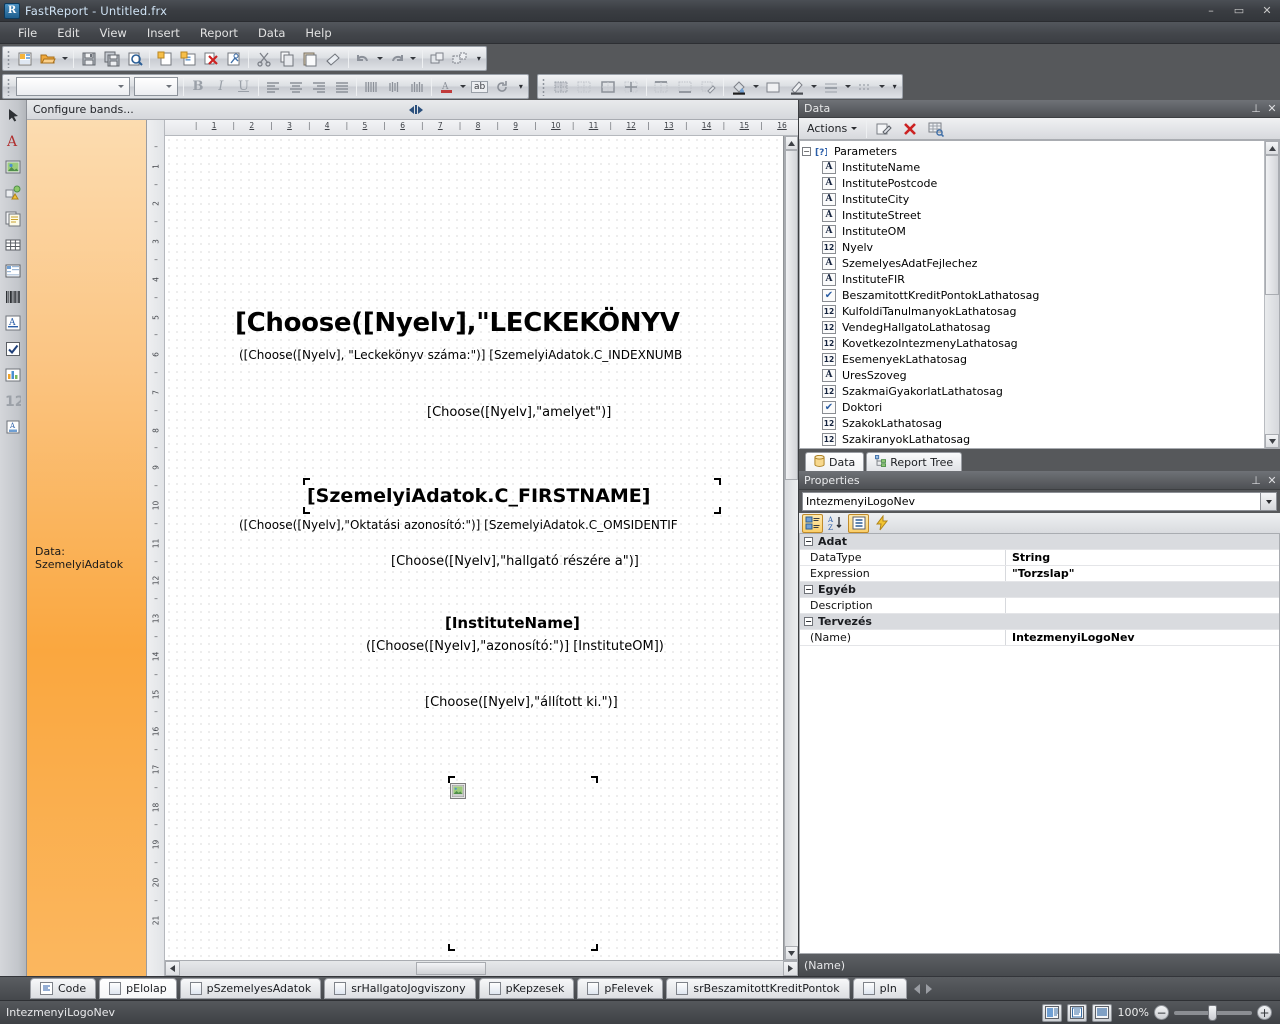 Image resolution: width=1280 pixels, height=1024 pixels. What do you see at coordinates (1052, 1012) in the screenshot?
I see `view-one-page-button` at bounding box center [1052, 1012].